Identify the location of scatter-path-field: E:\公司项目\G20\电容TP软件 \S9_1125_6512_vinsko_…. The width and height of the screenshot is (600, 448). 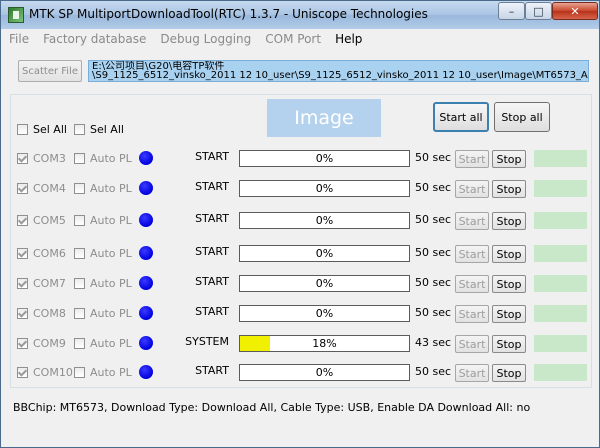
(338, 71).